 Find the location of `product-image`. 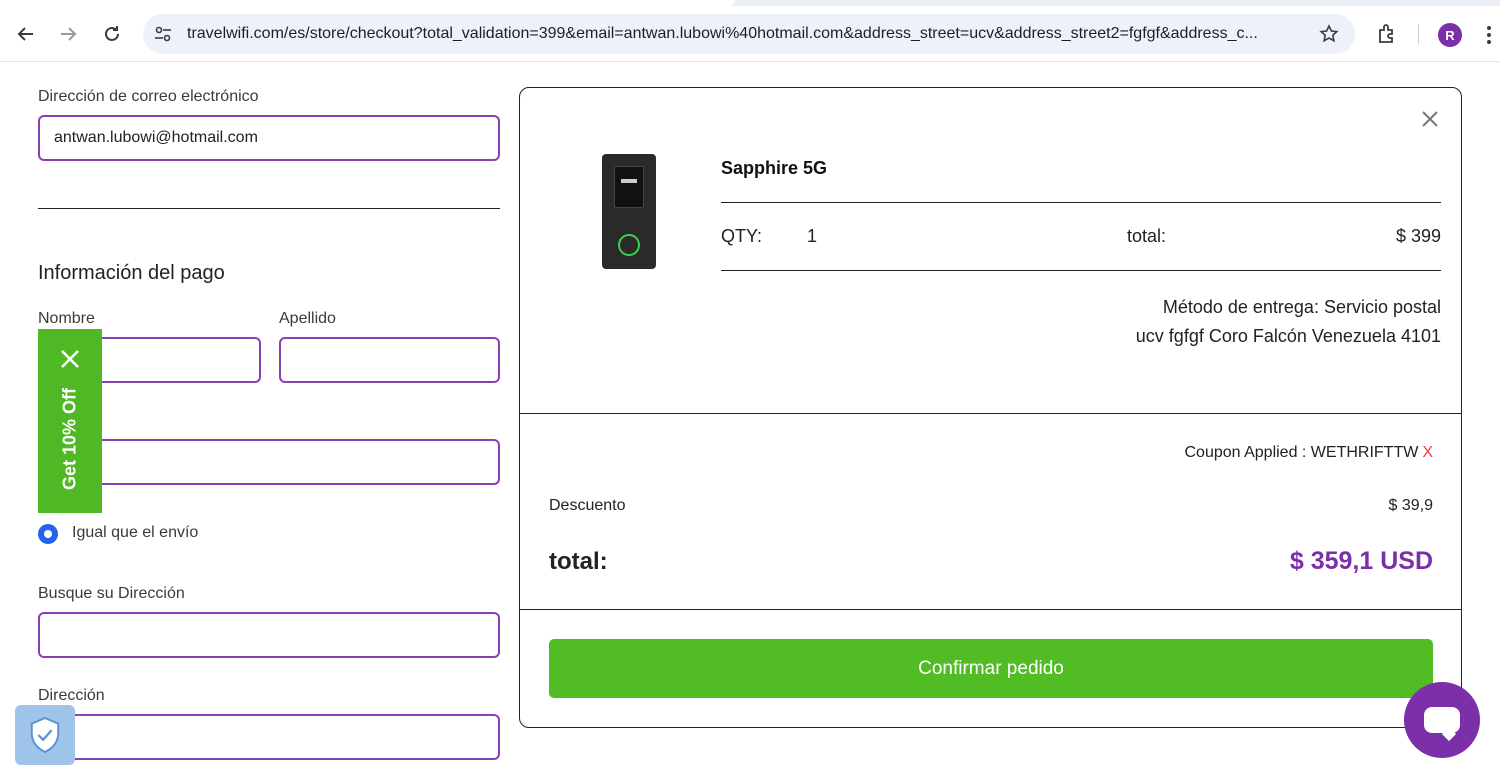

product-image is located at coordinates (629, 211).